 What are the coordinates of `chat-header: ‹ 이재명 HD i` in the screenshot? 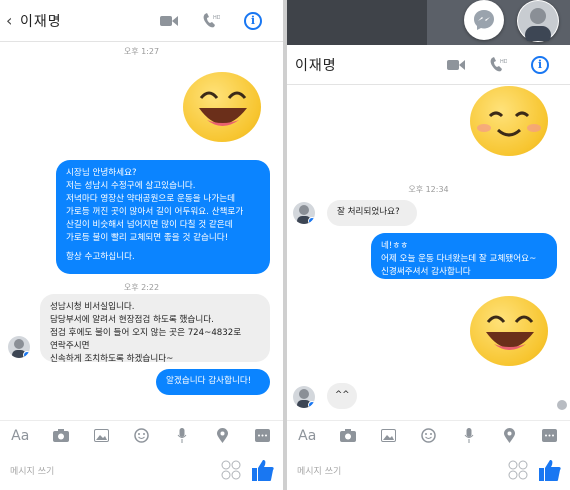 It's located at (141, 21).